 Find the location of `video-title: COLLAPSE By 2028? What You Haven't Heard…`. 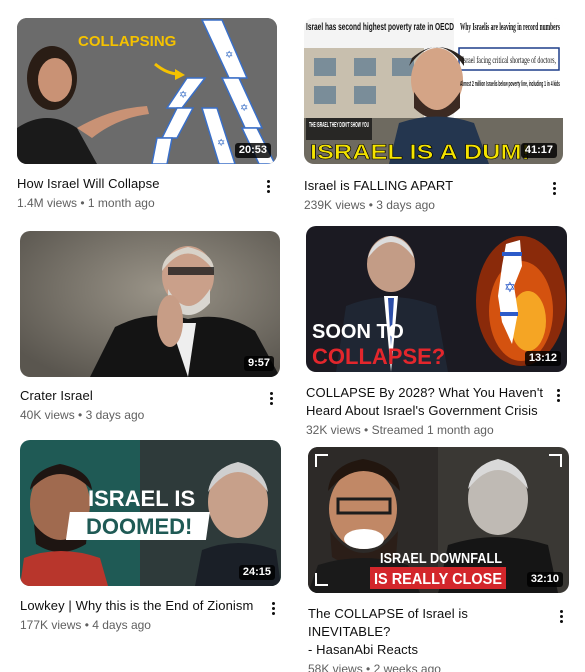

video-title: COLLAPSE By 2028? What You Haven't Heard… is located at coordinates (426, 402).